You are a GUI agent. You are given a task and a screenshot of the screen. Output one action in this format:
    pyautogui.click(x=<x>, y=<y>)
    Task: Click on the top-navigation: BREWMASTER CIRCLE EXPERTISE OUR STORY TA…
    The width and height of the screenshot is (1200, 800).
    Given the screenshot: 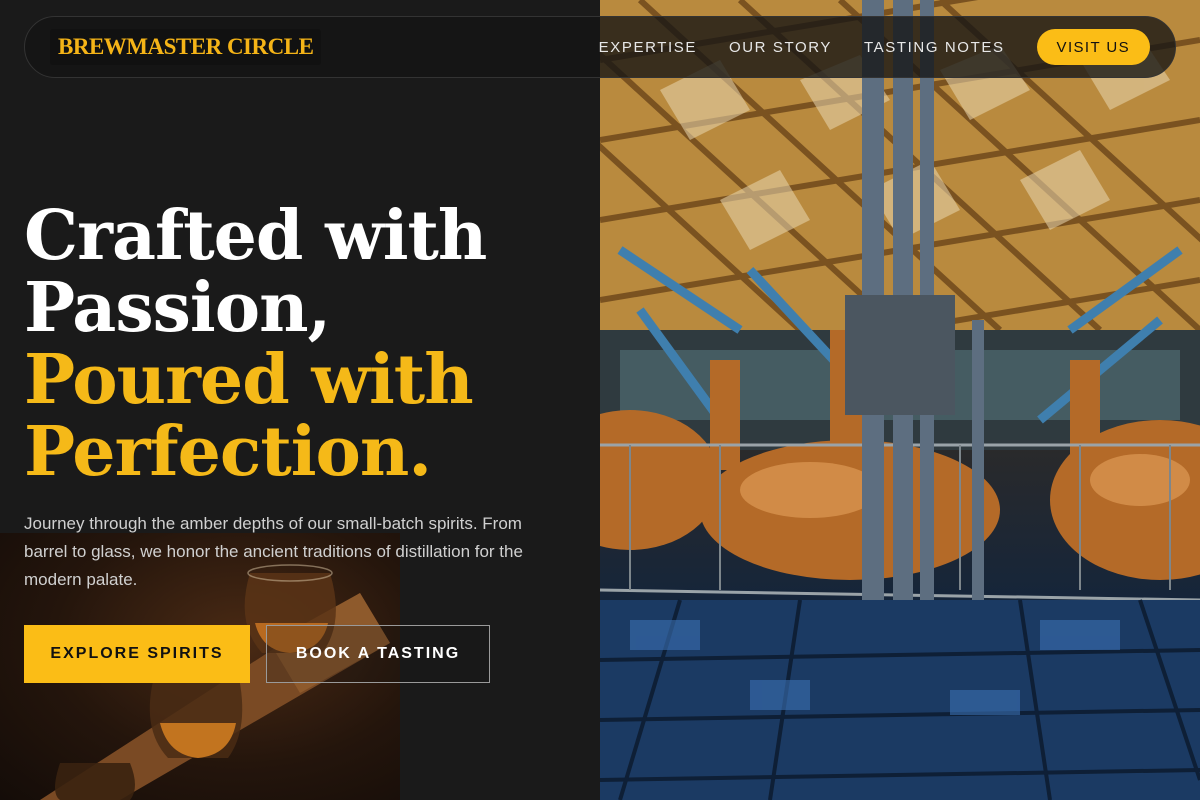 What is the action you would take?
    pyautogui.click(x=600, y=47)
    